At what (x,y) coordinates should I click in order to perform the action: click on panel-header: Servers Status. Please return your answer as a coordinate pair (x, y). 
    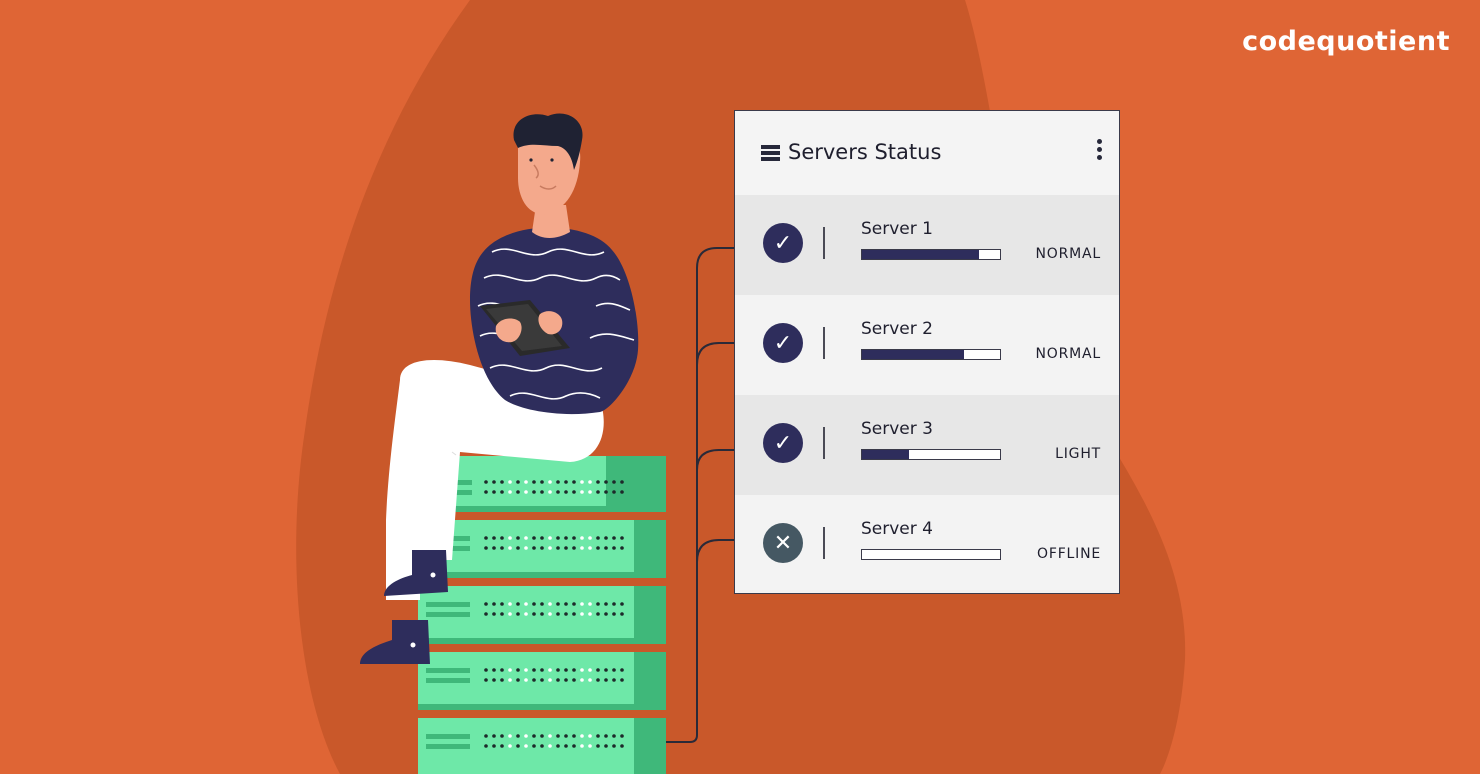
    Looking at the image, I should click on (927, 153).